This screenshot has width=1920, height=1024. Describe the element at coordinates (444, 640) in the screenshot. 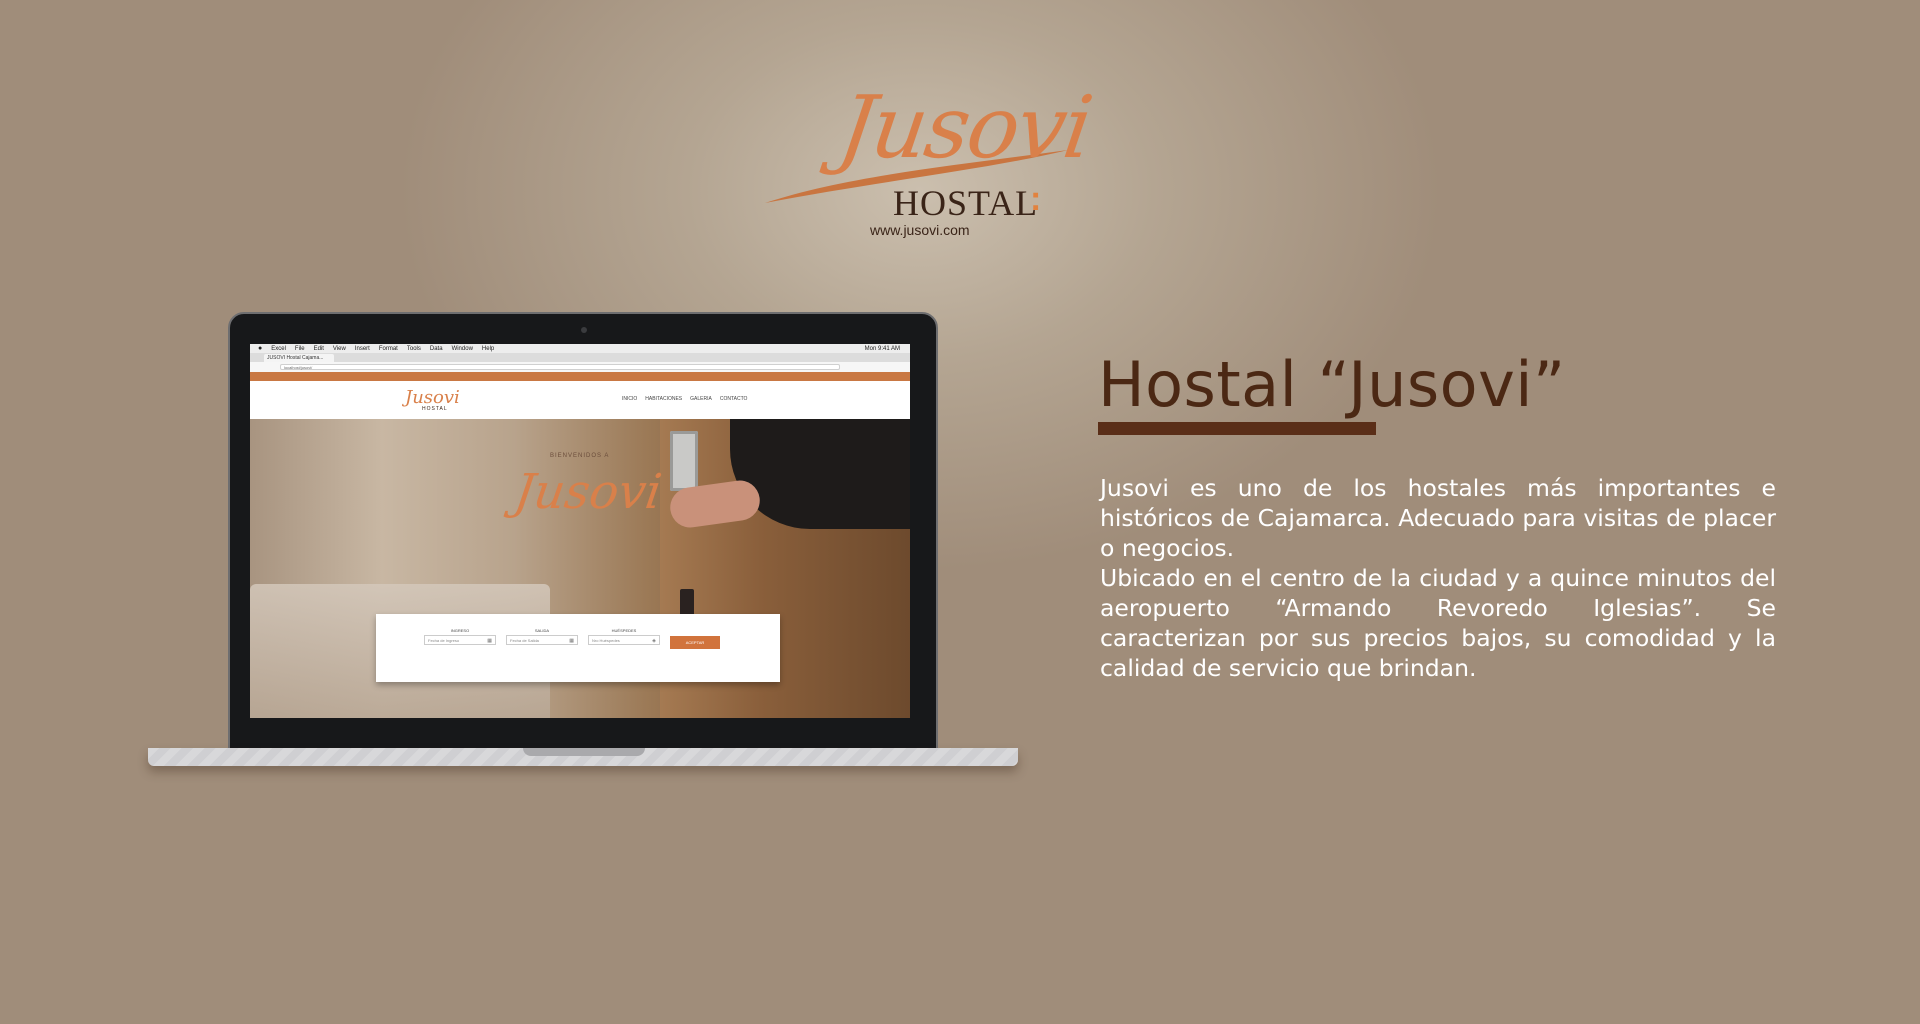

I see `checkin-placeholder: Fecha de Ingreso` at that location.